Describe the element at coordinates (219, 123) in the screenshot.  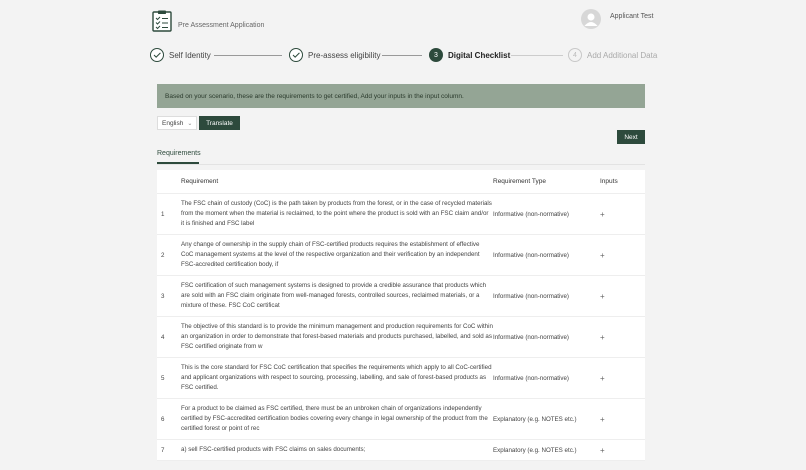
I see `translate-button: Translate` at that location.